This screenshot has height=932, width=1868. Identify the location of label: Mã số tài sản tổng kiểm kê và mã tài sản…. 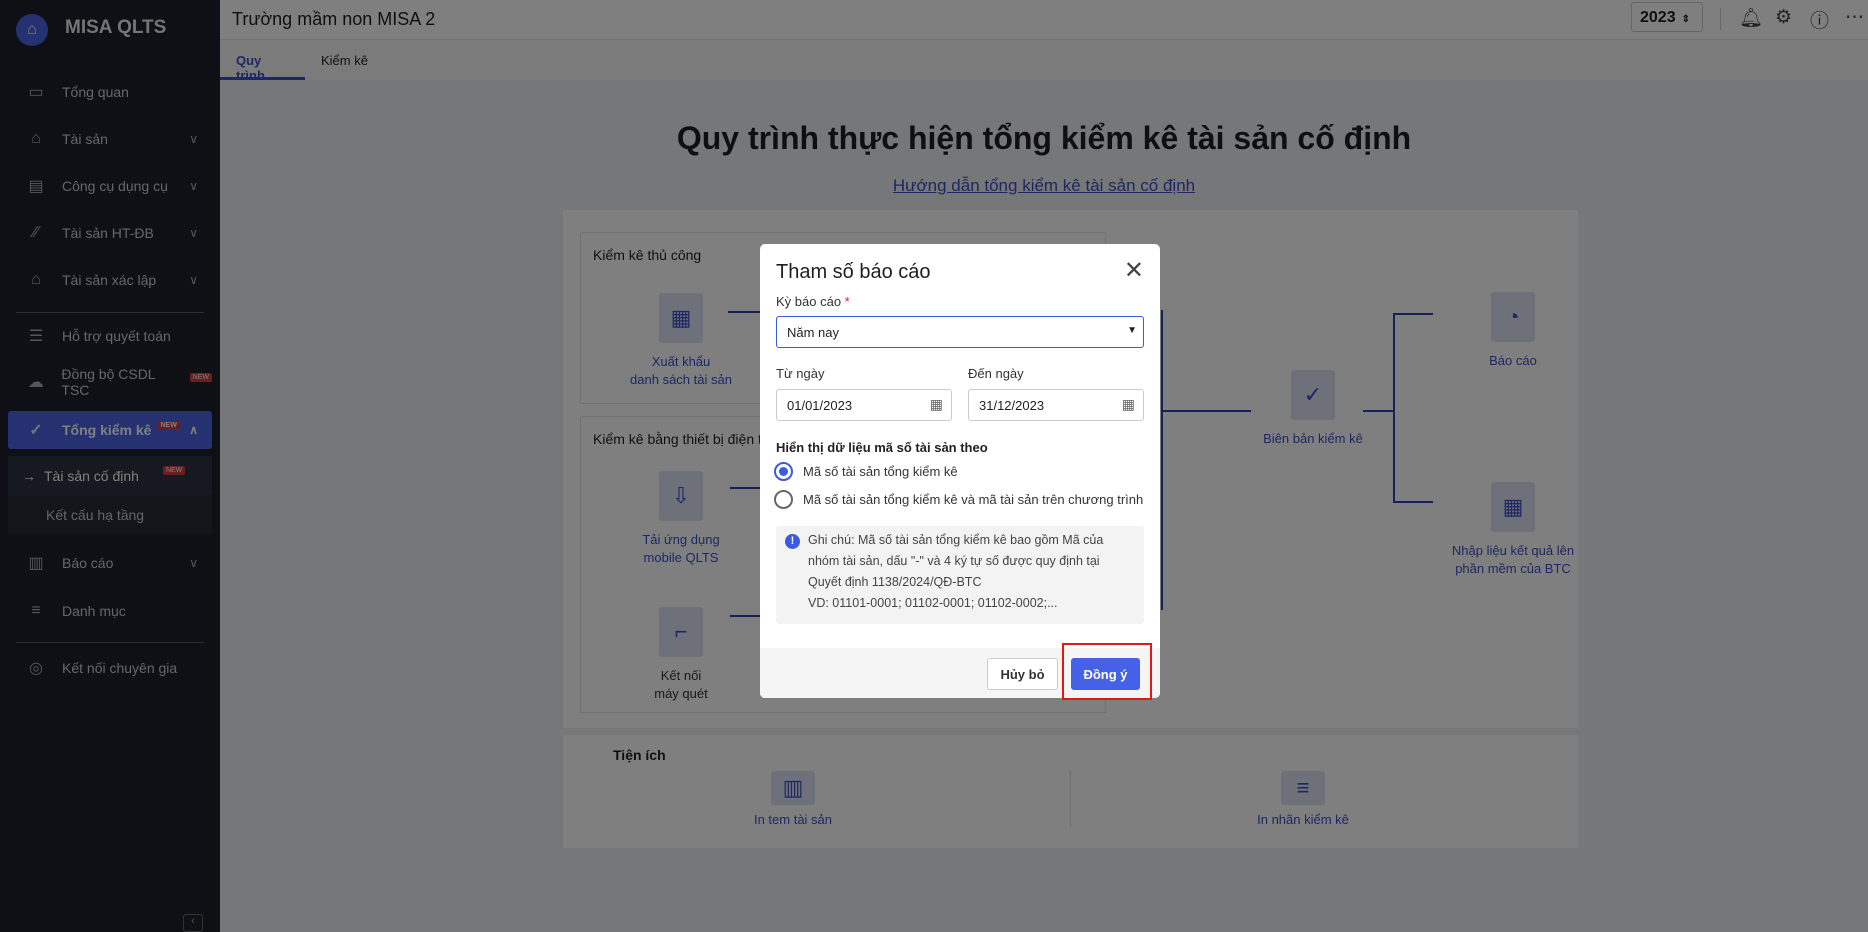
(973, 499).